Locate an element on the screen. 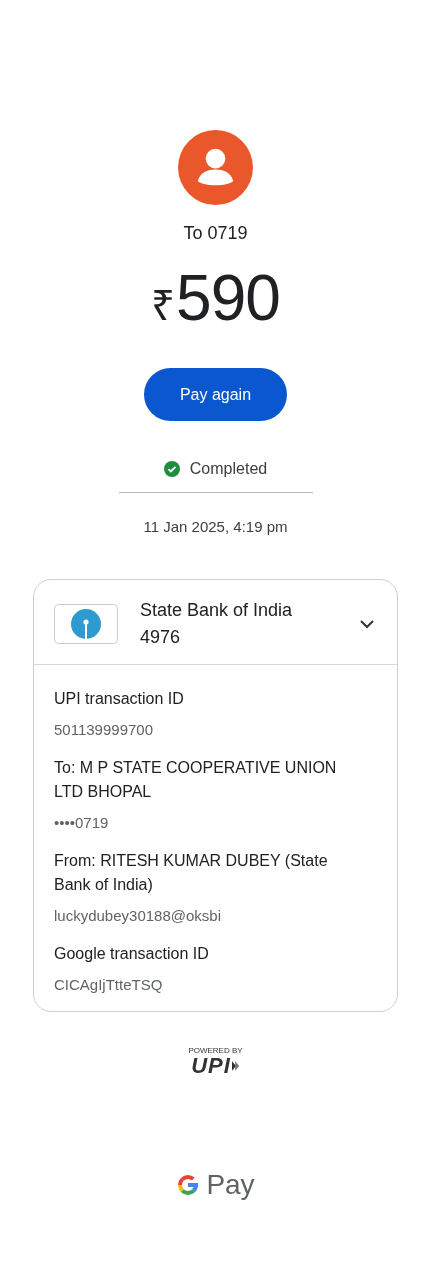 The image size is (431, 1280). pay-logo-text: Pay is located at coordinates (230, 1185).